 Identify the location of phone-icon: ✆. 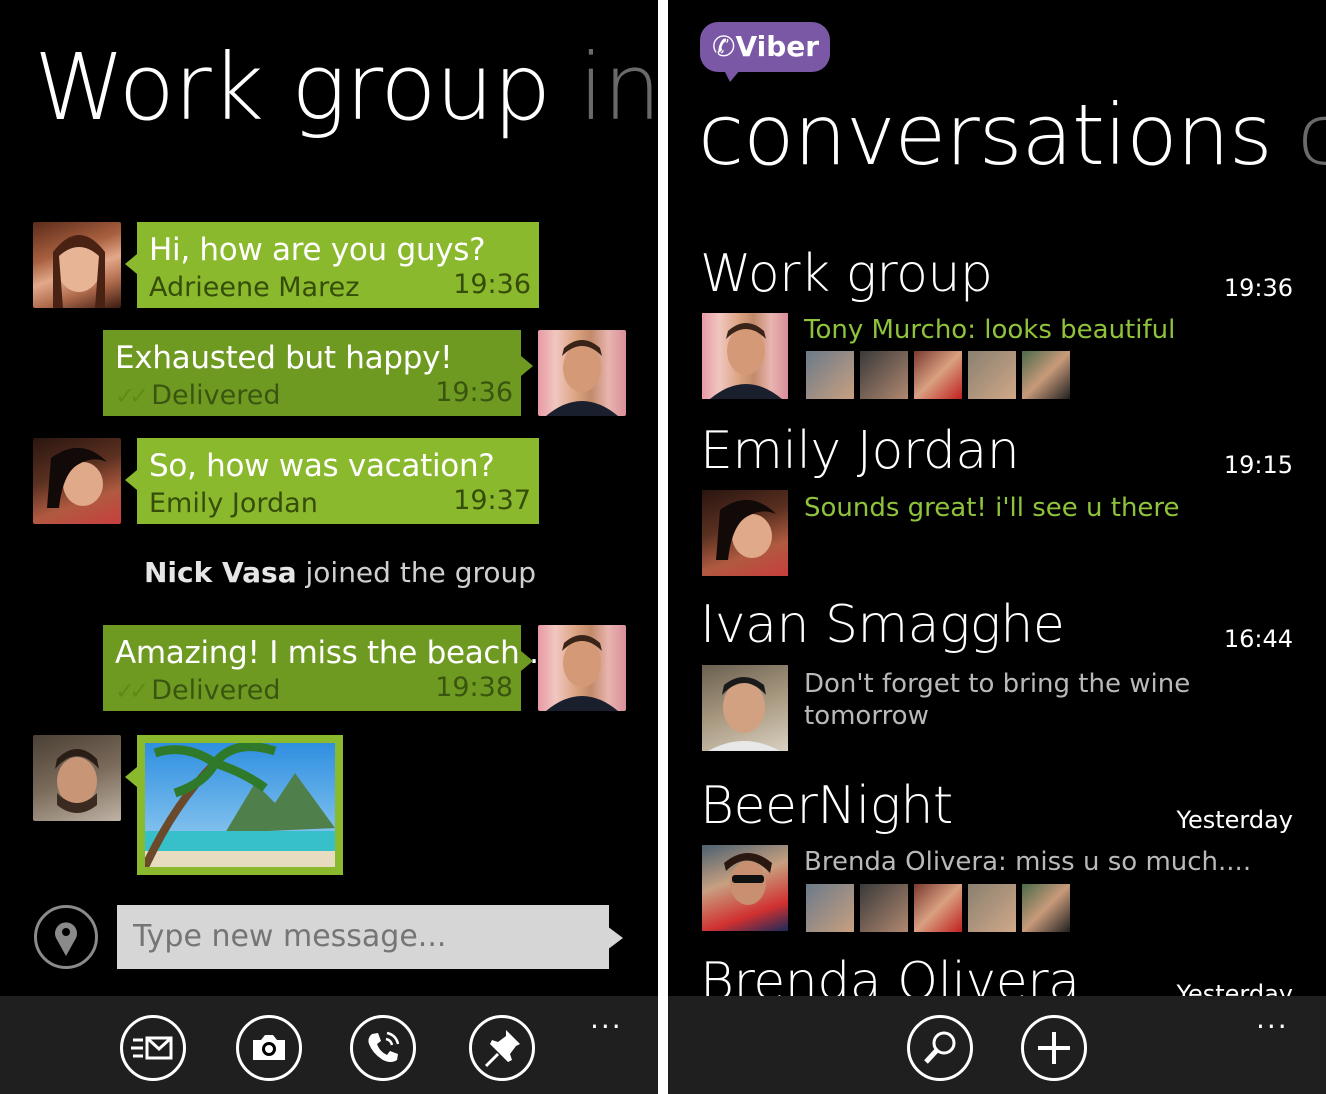
(724, 46).